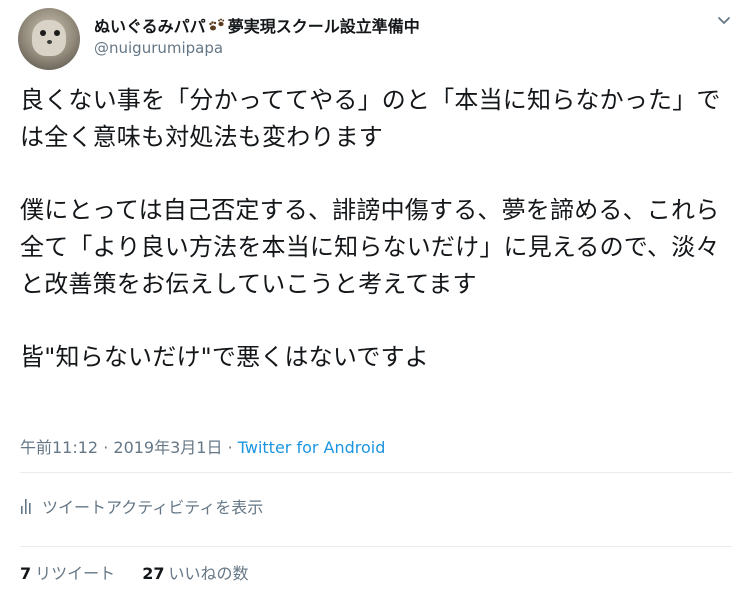 This screenshot has width=750, height=601. I want to click on avatar, so click(49, 39).